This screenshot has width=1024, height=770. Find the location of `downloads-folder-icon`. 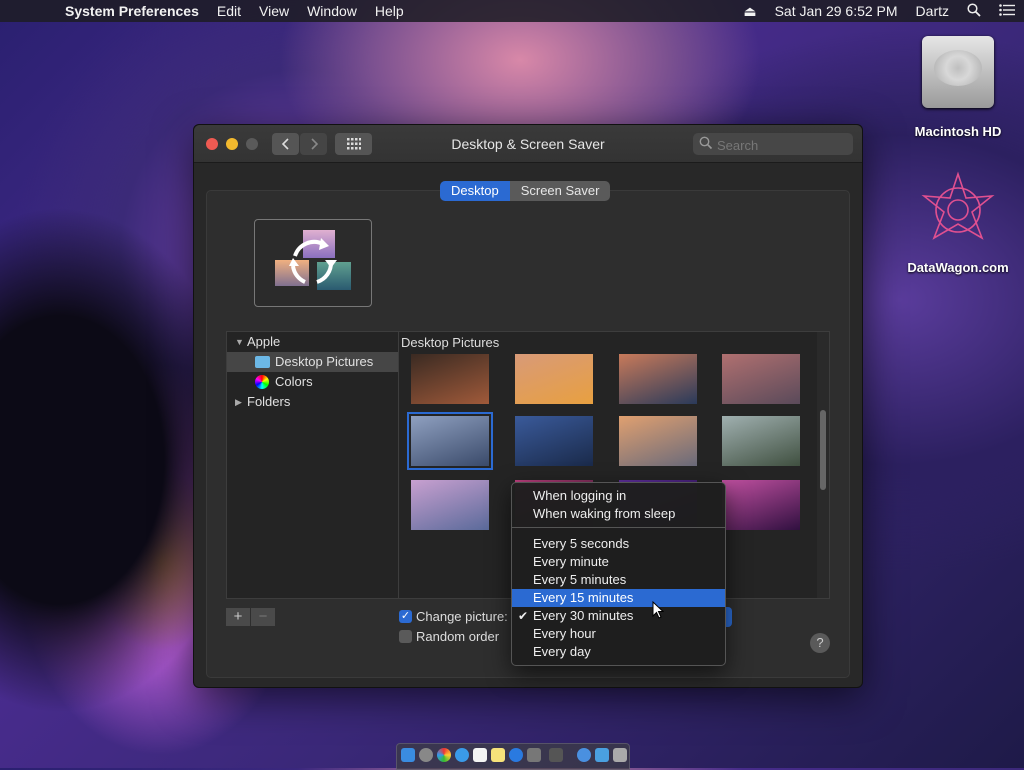

downloads-folder-icon is located at coordinates (602, 755).